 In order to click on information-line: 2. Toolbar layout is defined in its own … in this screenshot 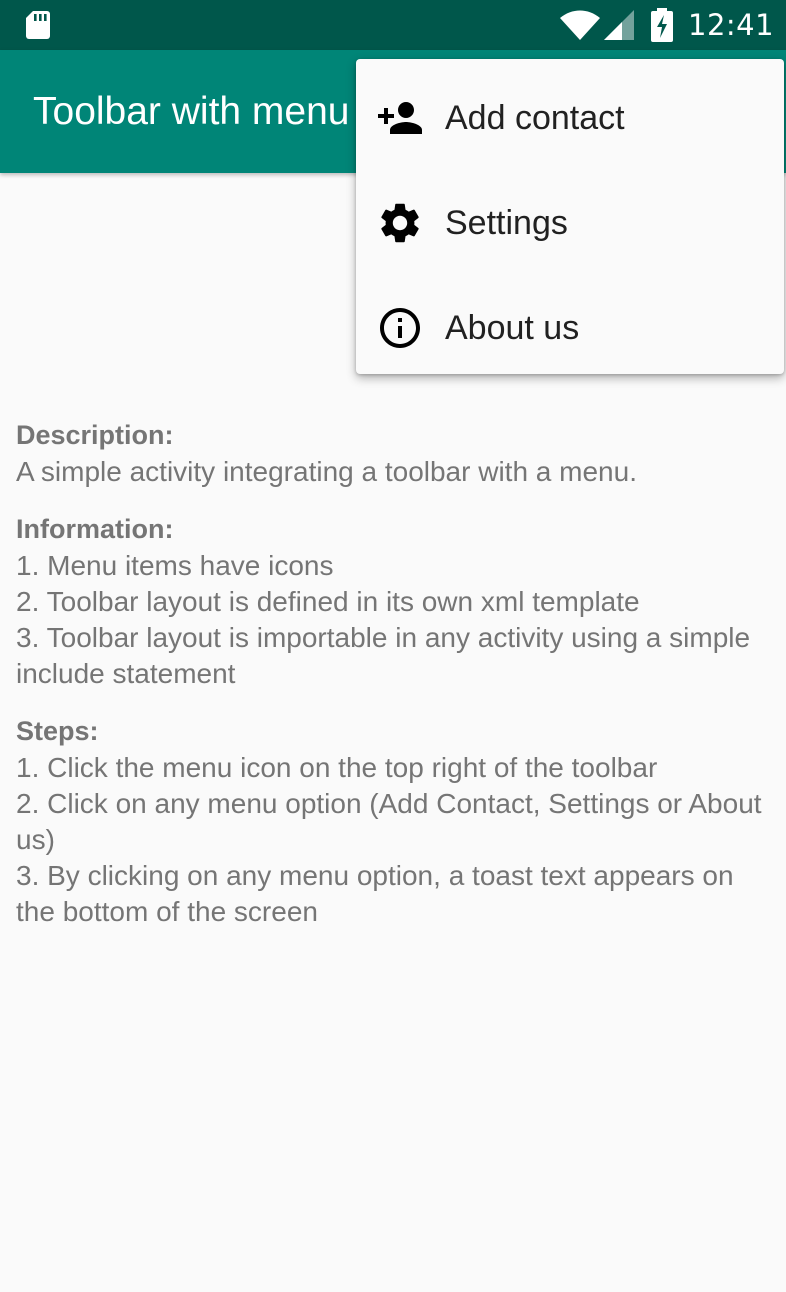, I will do `click(328, 601)`.